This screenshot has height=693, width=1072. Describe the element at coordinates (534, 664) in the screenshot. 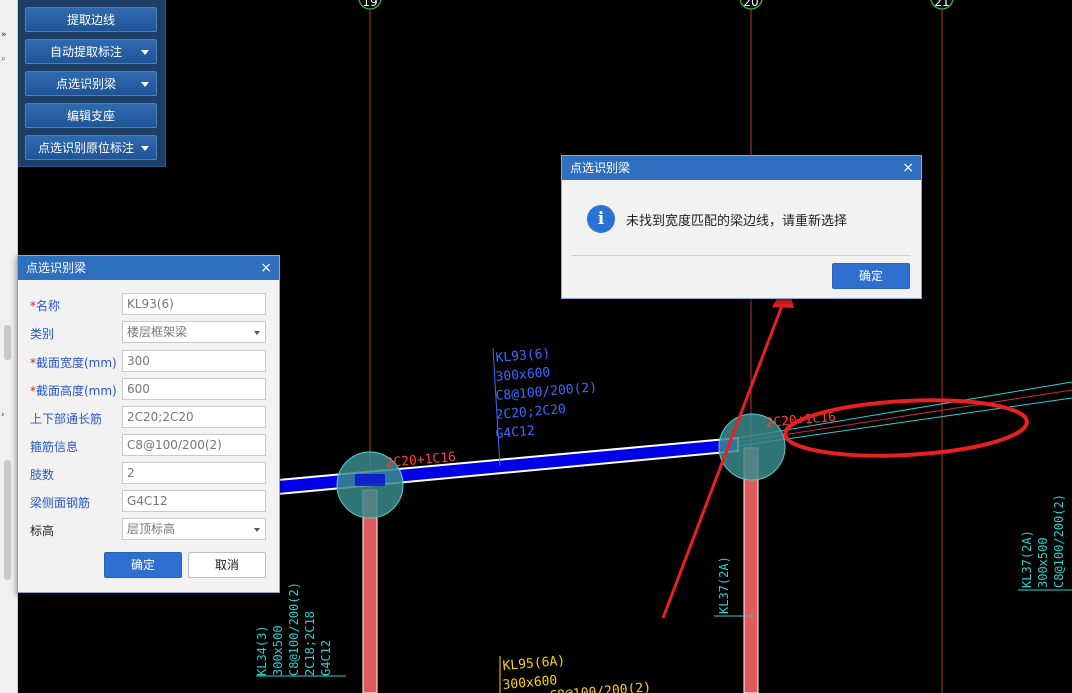

I see `kl95-name: KL95(6A)` at that location.